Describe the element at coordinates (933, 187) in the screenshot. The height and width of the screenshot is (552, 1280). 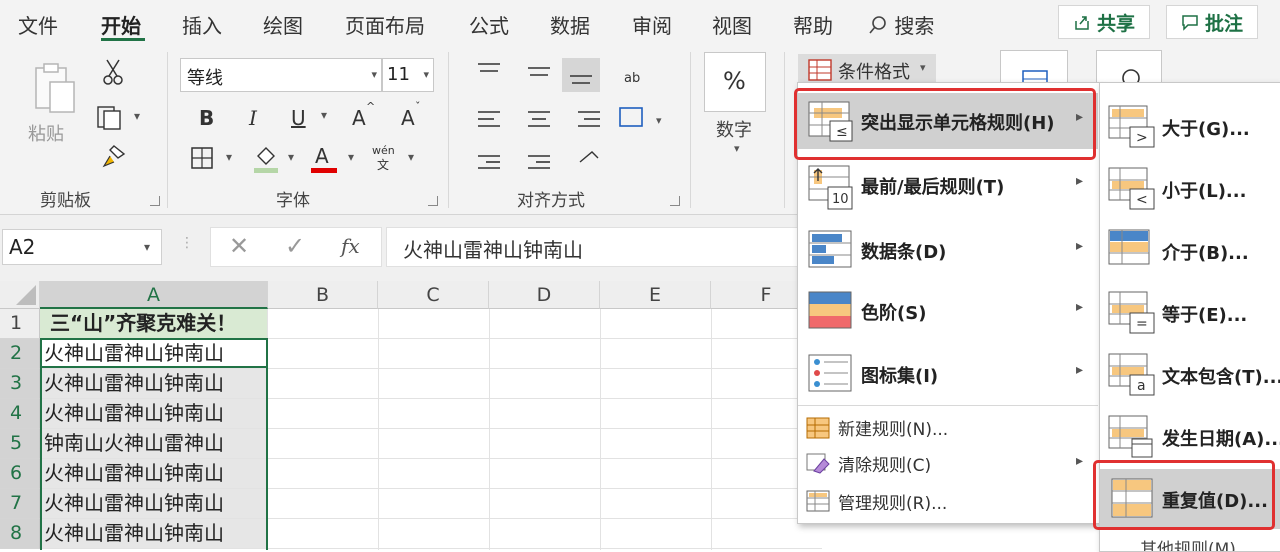
I see `menu-item-label: 最前/最后规则(T)` at that location.